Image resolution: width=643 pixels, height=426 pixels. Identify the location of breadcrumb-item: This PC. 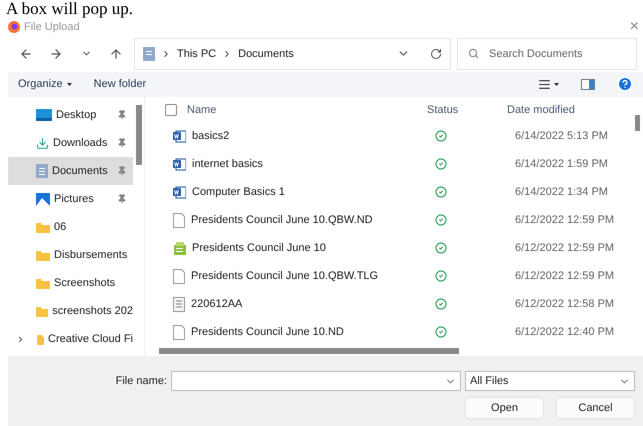
(196, 54).